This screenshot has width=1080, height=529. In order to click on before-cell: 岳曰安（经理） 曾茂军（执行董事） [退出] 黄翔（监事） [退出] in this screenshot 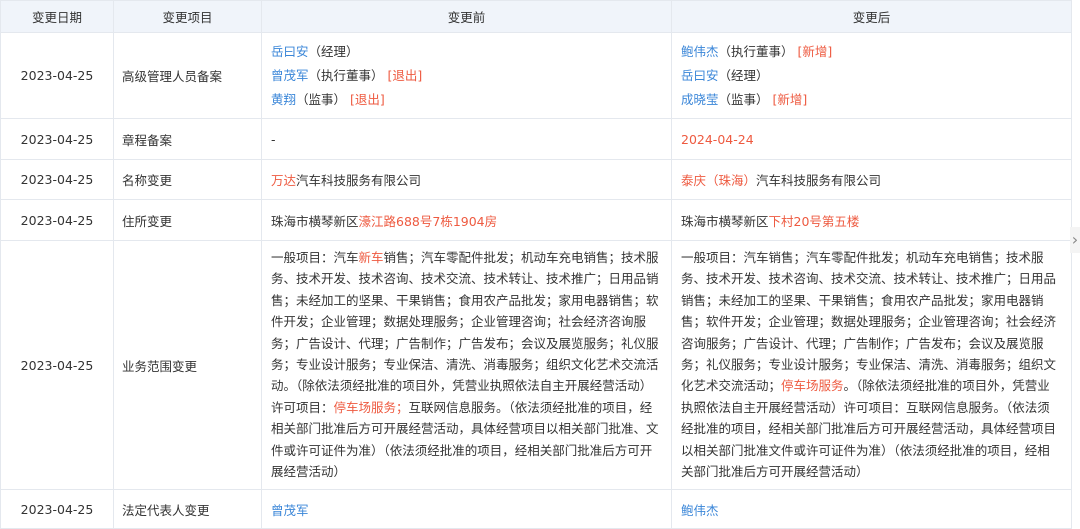, I will do `click(466, 75)`.